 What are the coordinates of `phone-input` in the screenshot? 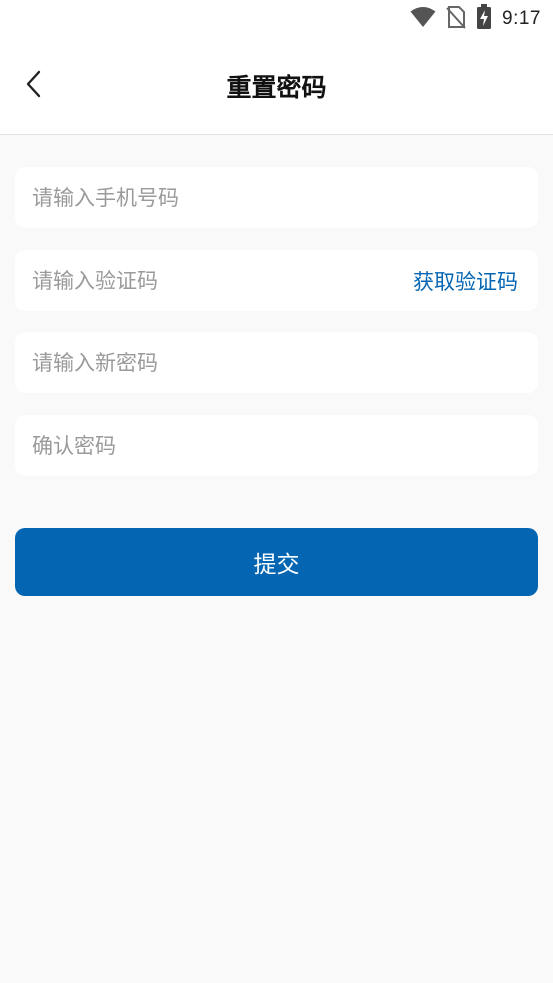 It's located at (275, 197).